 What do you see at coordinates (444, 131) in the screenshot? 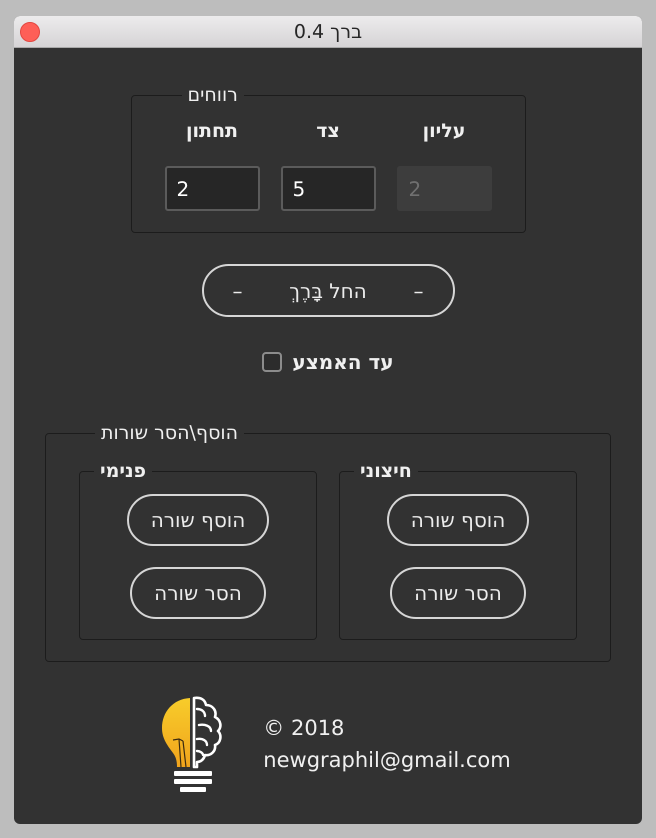
I see `field-label: עליון` at bounding box center [444, 131].